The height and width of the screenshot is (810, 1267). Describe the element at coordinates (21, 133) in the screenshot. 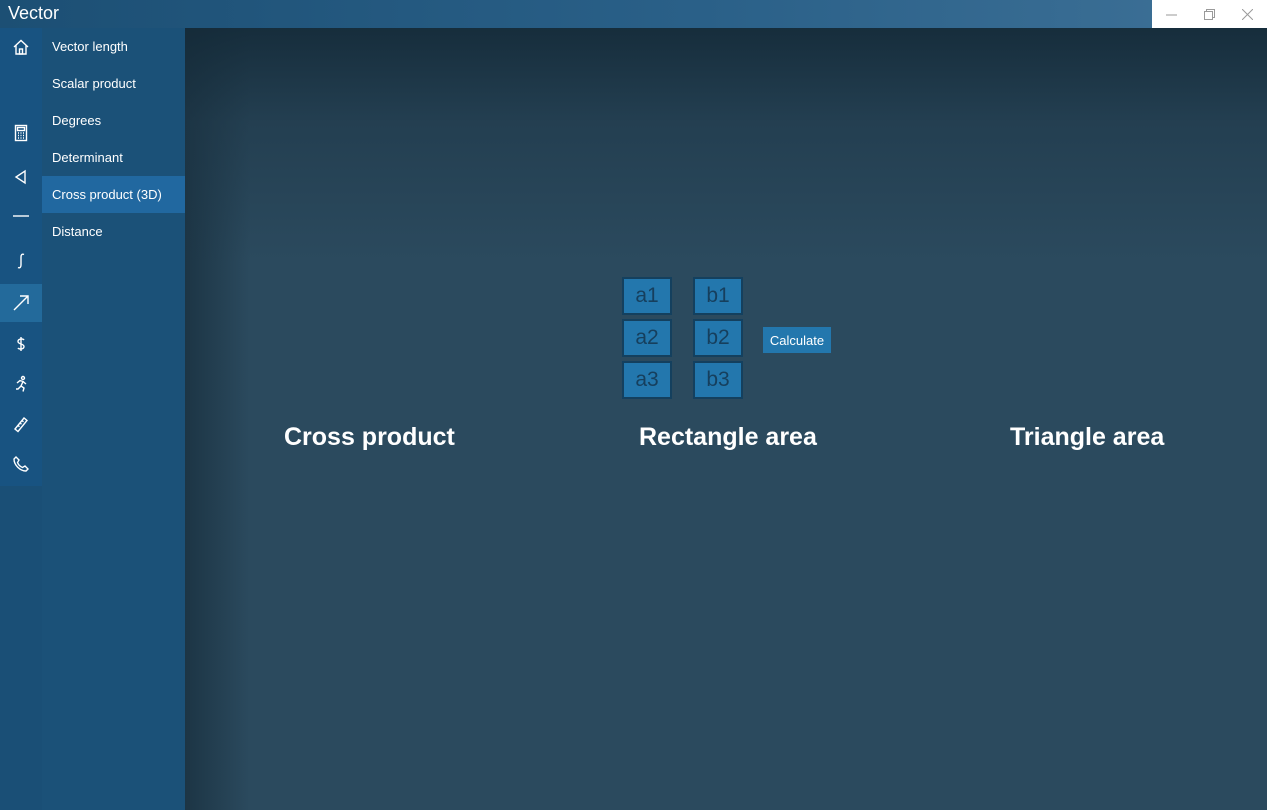

I see `calculator-icon` at that location.